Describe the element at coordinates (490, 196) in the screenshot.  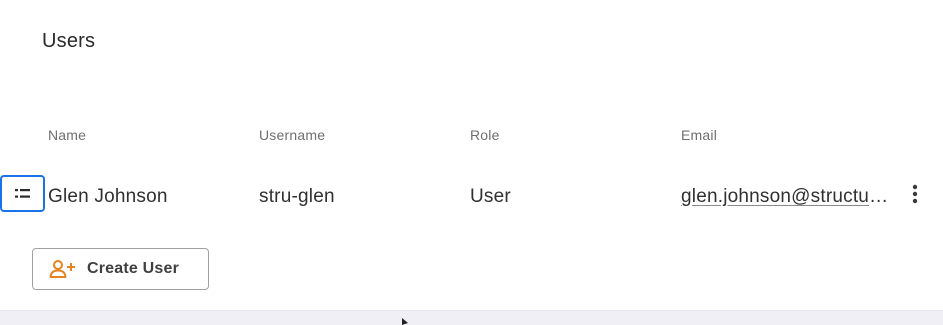
I see `cell-role: User` at that location.